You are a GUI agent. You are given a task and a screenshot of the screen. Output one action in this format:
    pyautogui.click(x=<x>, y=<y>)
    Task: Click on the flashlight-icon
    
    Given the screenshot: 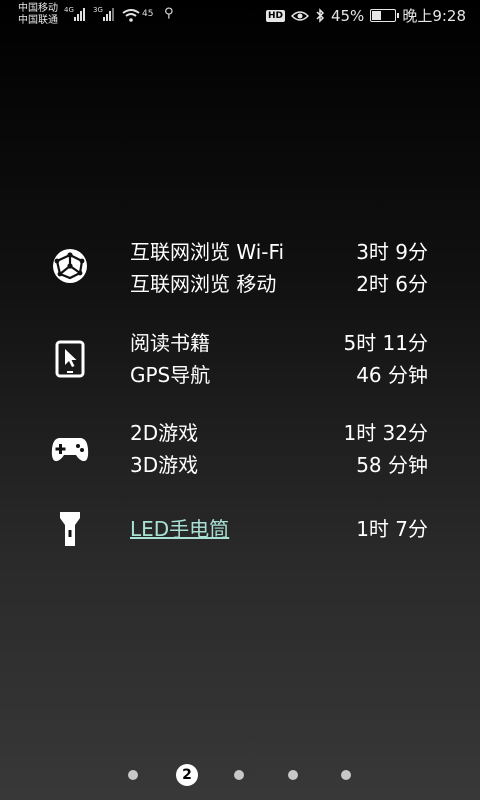 What is the action you would take?
    pyautogui.click(x=70, y=529)
    